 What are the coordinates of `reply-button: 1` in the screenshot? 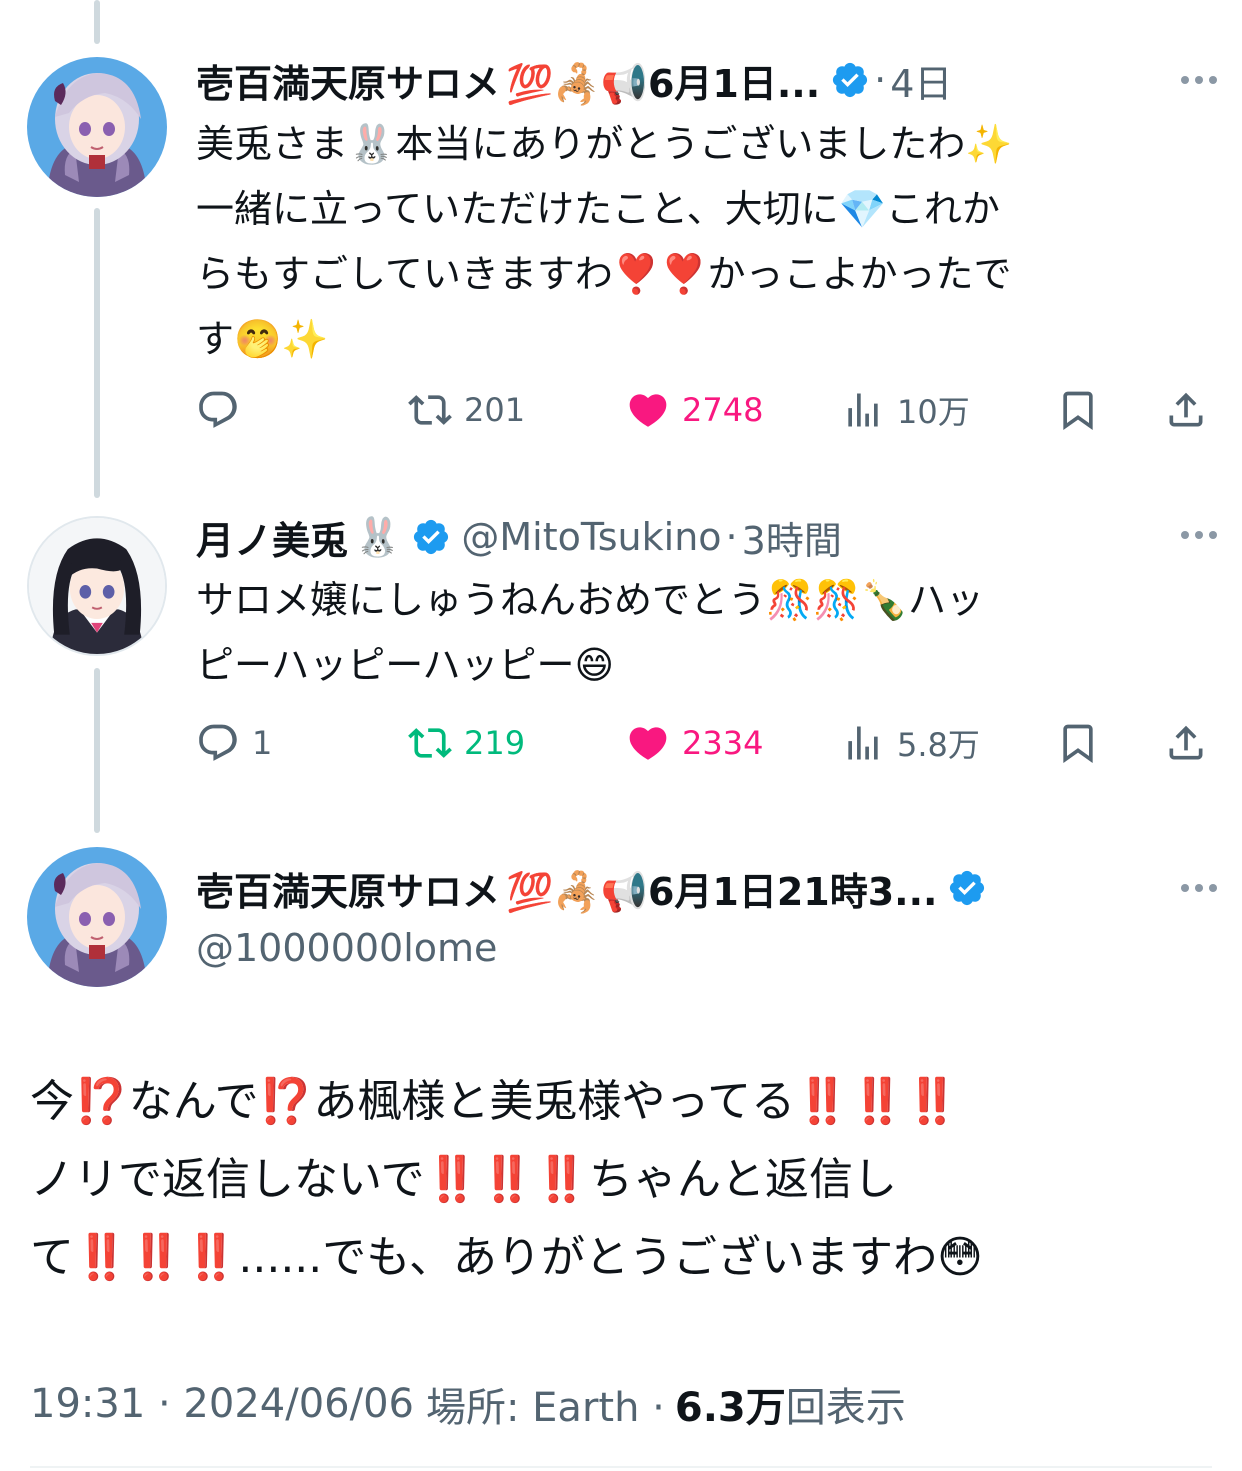 It's located at (234, 743).